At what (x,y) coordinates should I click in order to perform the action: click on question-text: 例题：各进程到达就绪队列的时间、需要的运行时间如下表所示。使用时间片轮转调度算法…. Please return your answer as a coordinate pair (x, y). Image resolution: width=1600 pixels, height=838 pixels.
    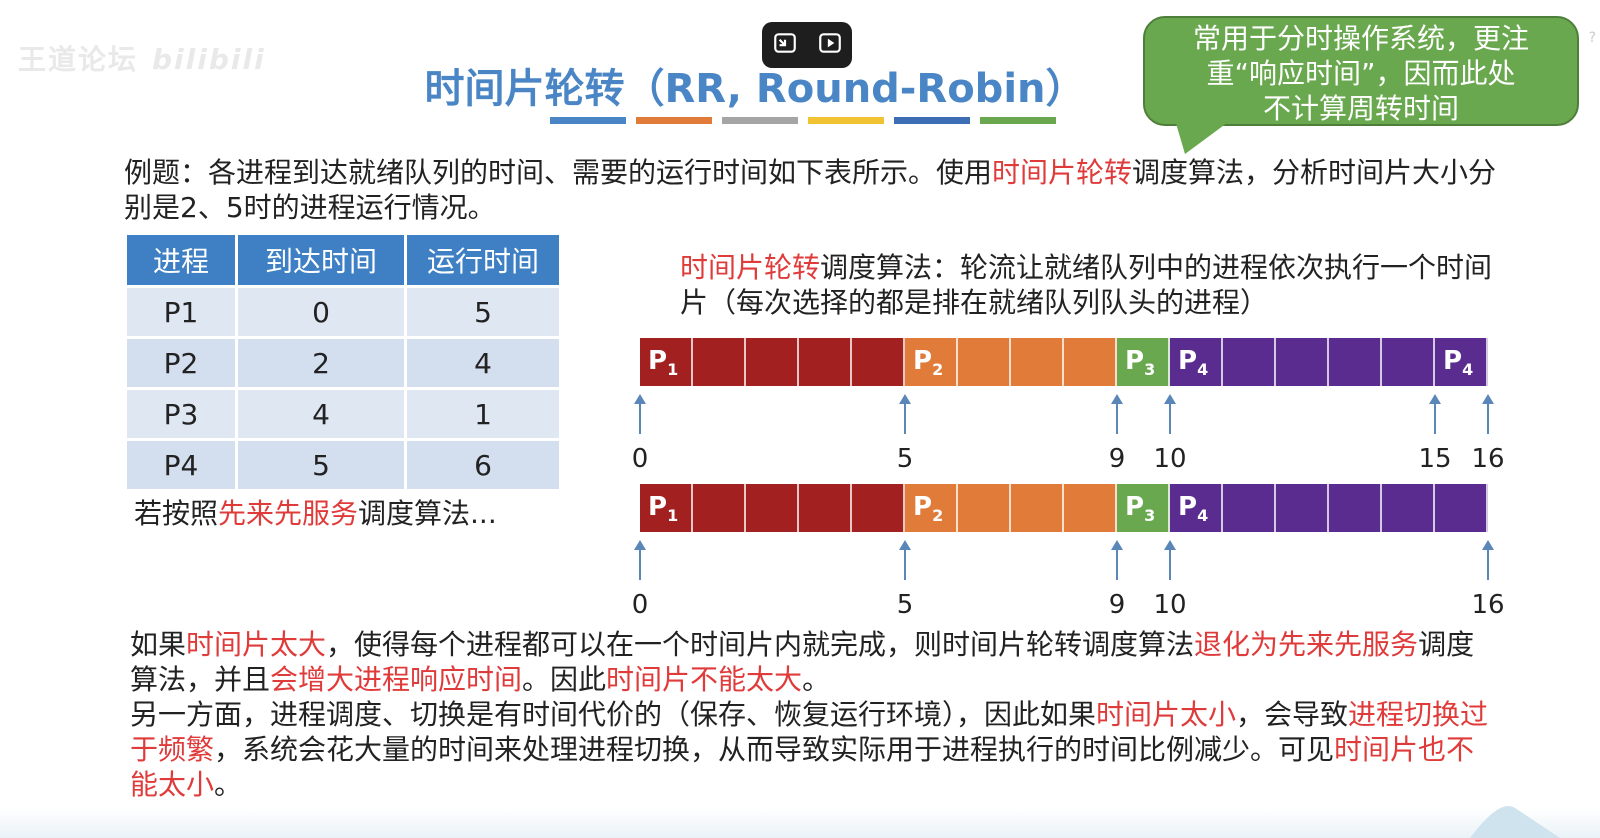
    Looking at the image, I should click on (824, 190).